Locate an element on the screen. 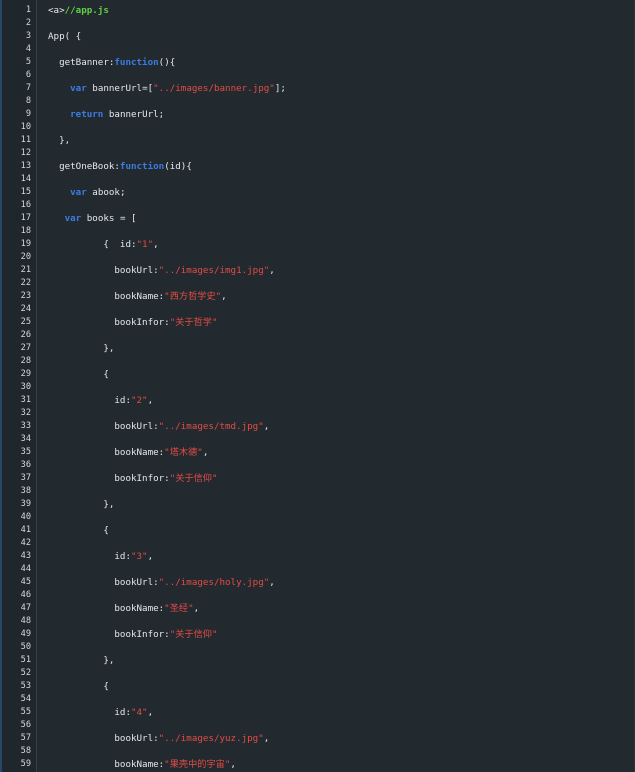 This screenshot has height=772, width=635. code-token: id: is located at coordinates (89, 400).